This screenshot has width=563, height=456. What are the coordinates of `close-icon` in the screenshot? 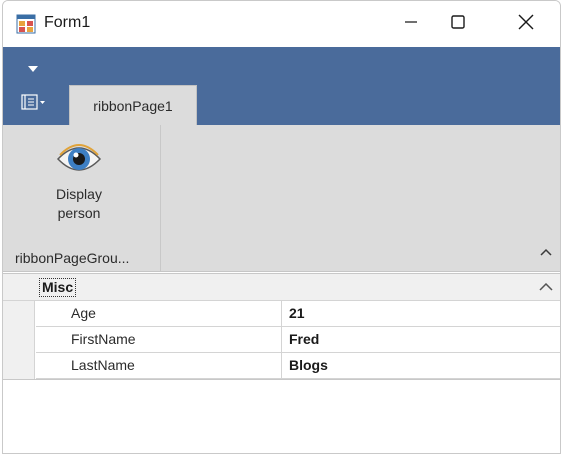 It's located at (526, 24).